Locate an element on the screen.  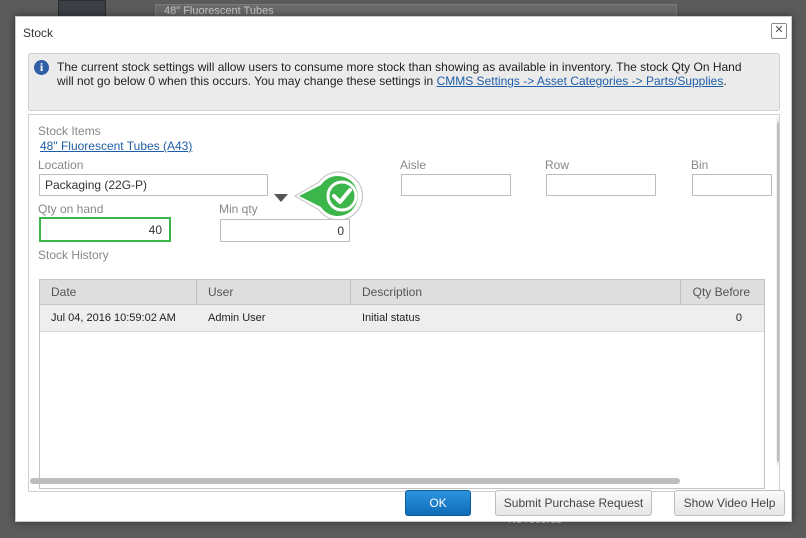
show-video-help-button: Show Video Help is located at coordinates (729, 503).